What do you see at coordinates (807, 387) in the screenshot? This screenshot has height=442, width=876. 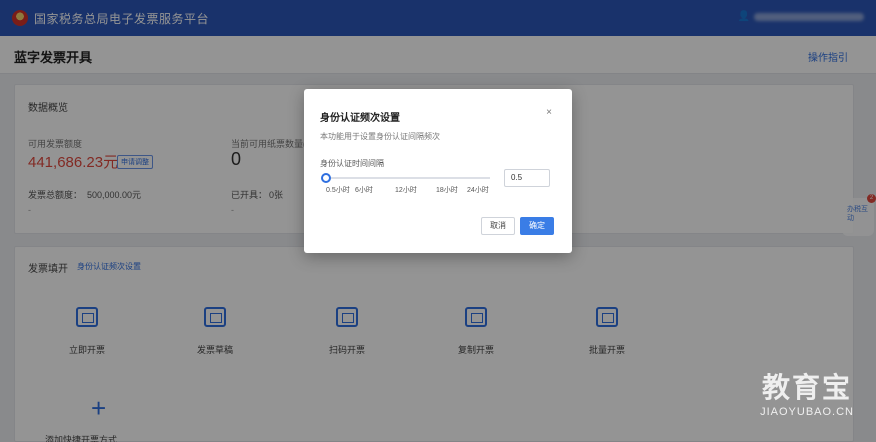 I see `watermark-cn: 教育宝` at bounding box center [807, 387].